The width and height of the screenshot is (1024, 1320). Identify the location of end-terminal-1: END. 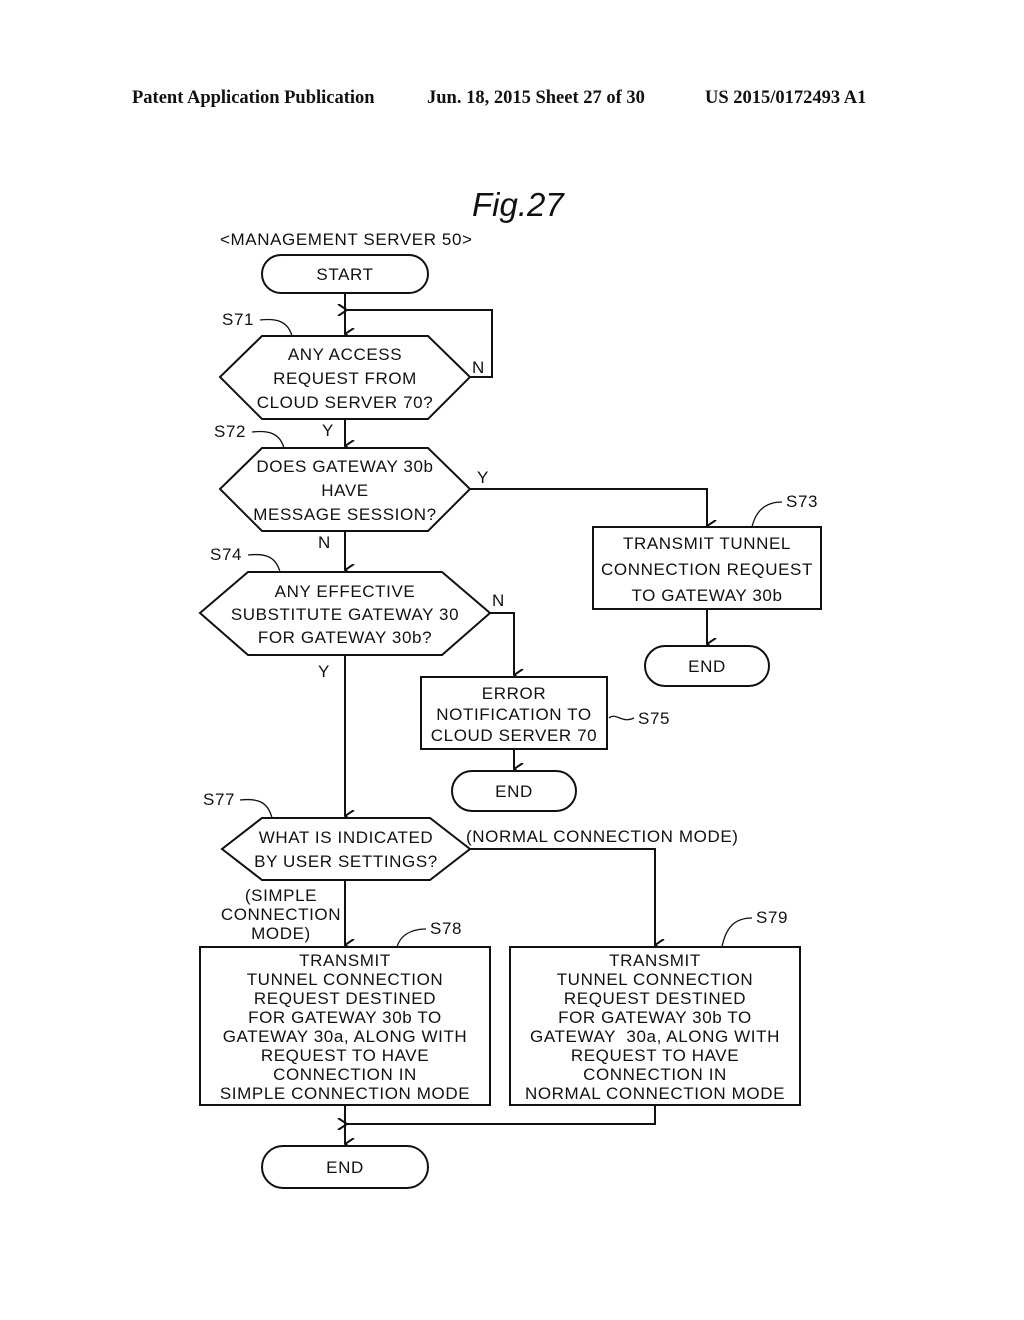
(707, 666).